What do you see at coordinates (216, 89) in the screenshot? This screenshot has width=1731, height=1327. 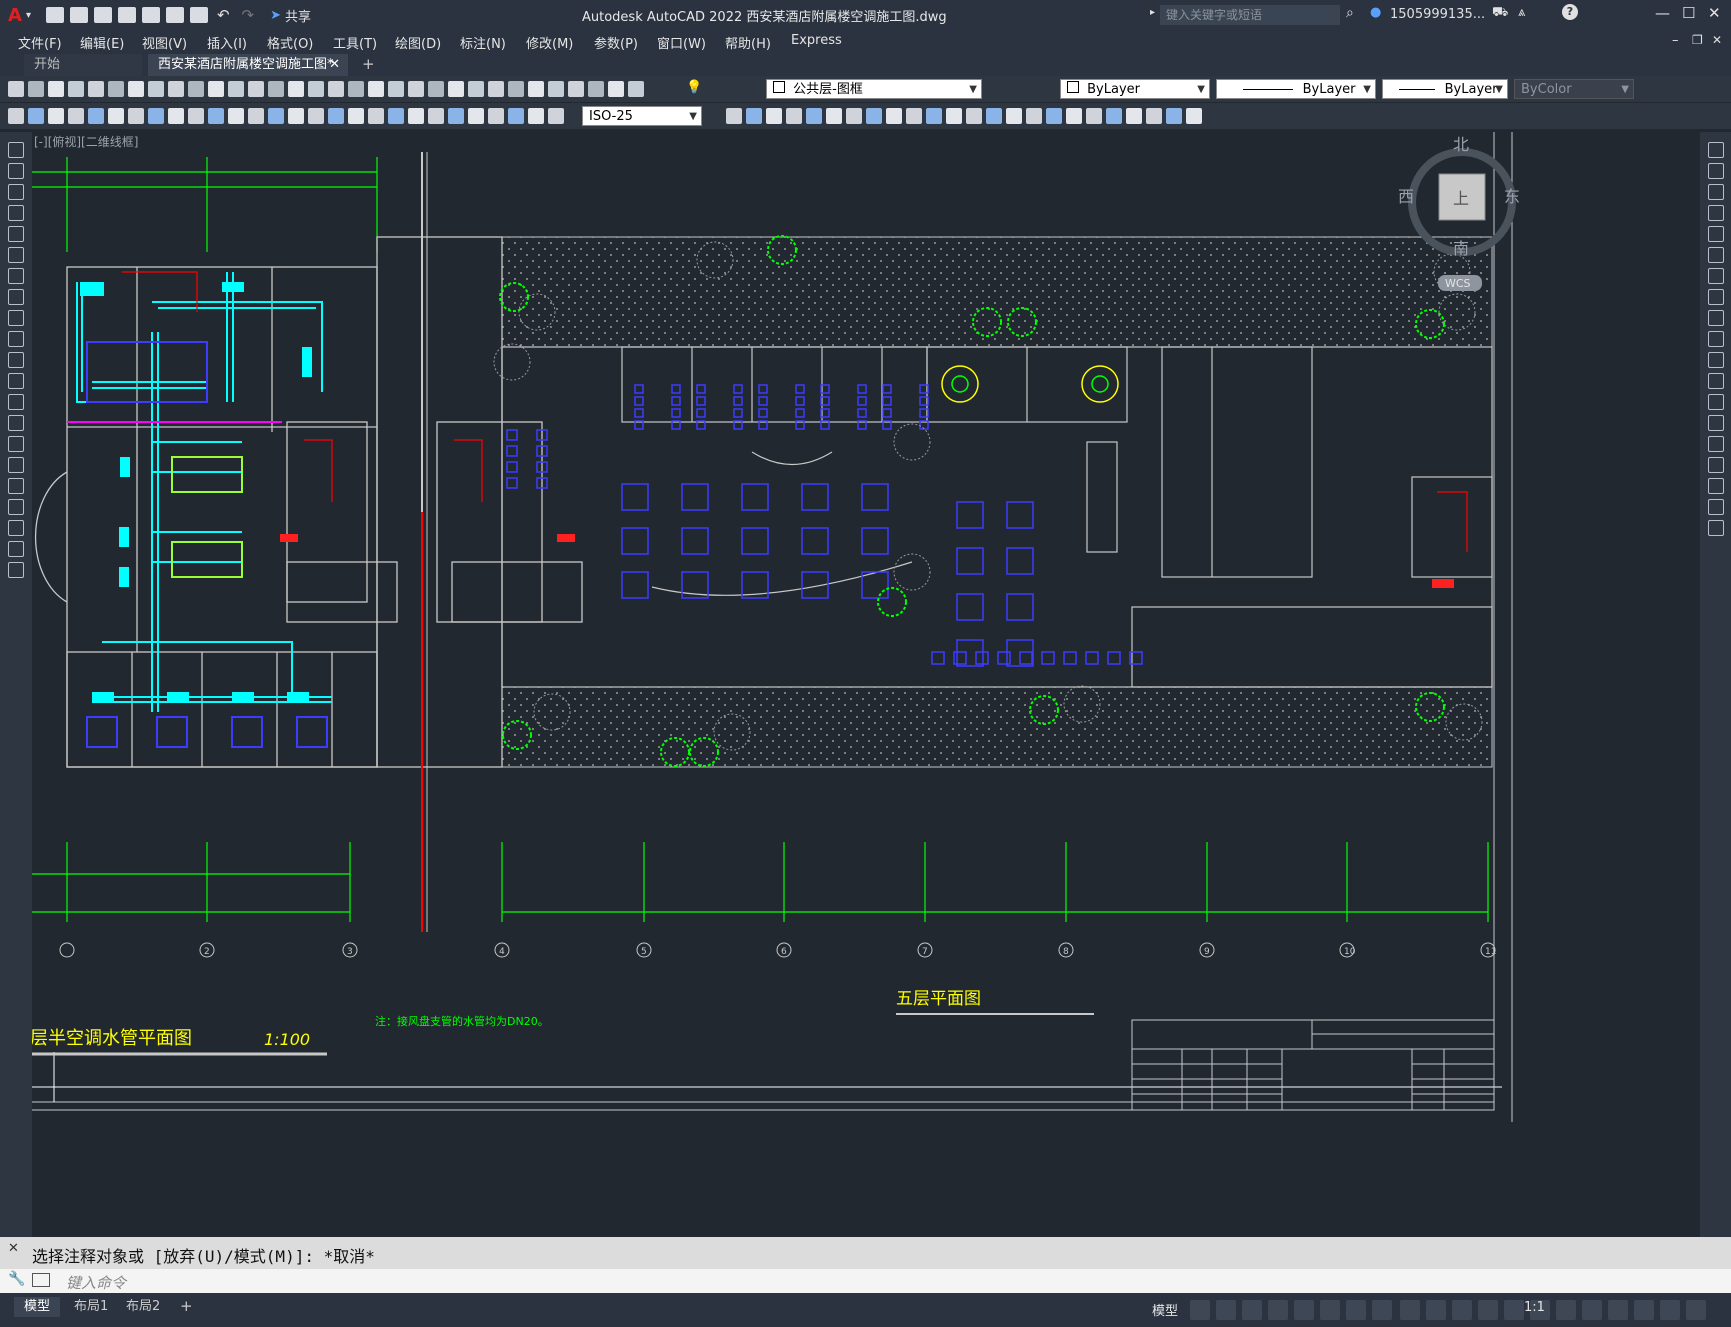 I see `standard-tool-11-icon` at bounding box center [216, 89].